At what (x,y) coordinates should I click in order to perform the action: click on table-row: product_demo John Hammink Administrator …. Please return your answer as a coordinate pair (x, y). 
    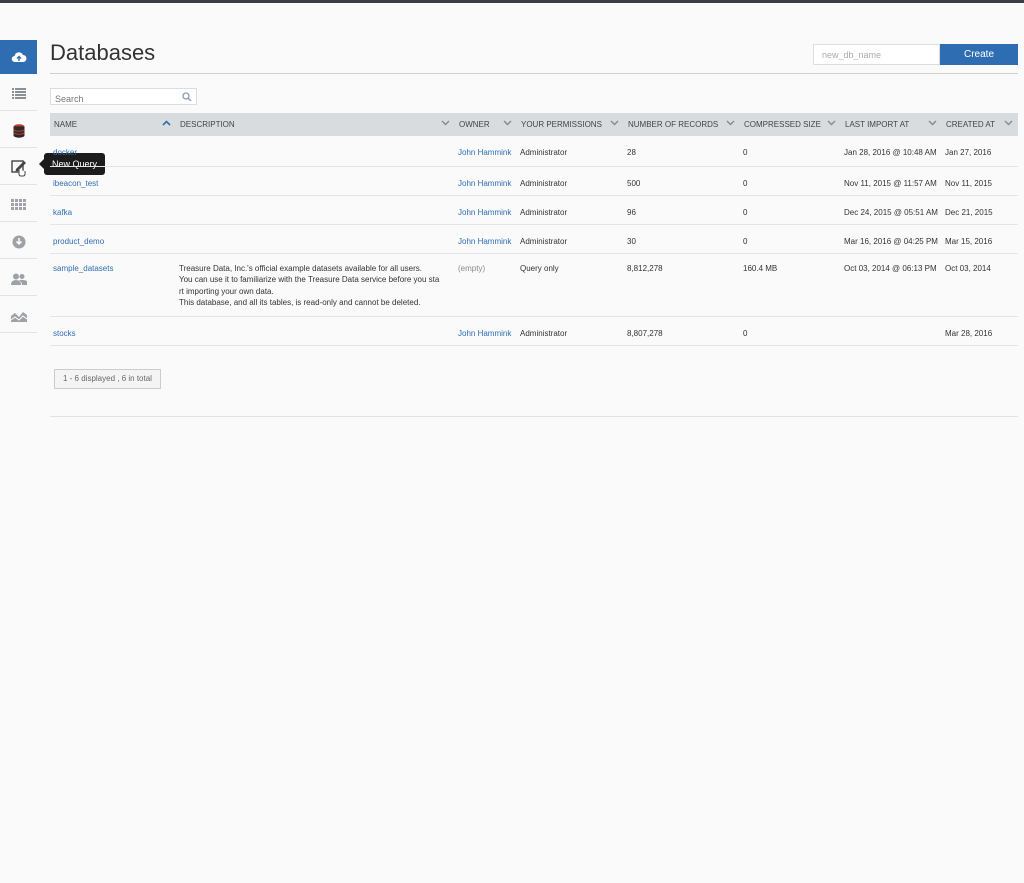
    Looking at the image, I should click on (534, 239).